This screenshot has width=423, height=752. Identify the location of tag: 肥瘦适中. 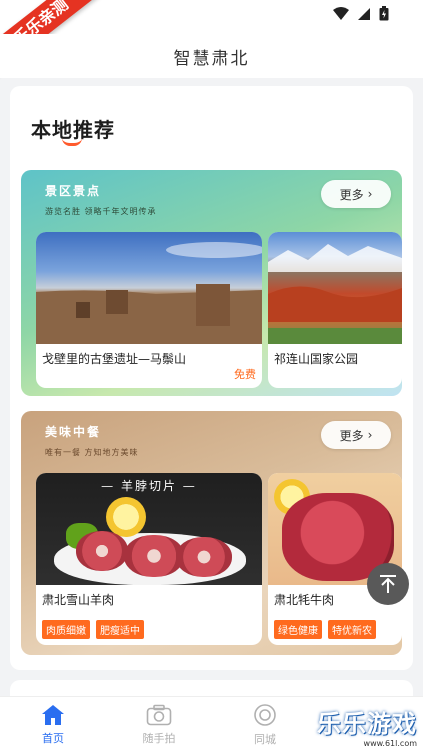
(120, 629).